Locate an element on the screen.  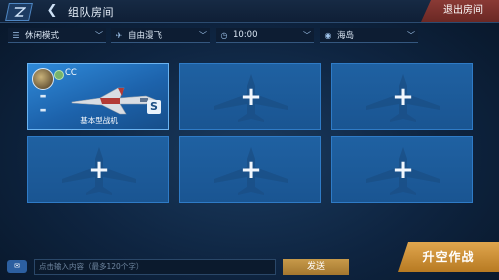
chat-icon: ✉ is located at coordinates (17, 266).